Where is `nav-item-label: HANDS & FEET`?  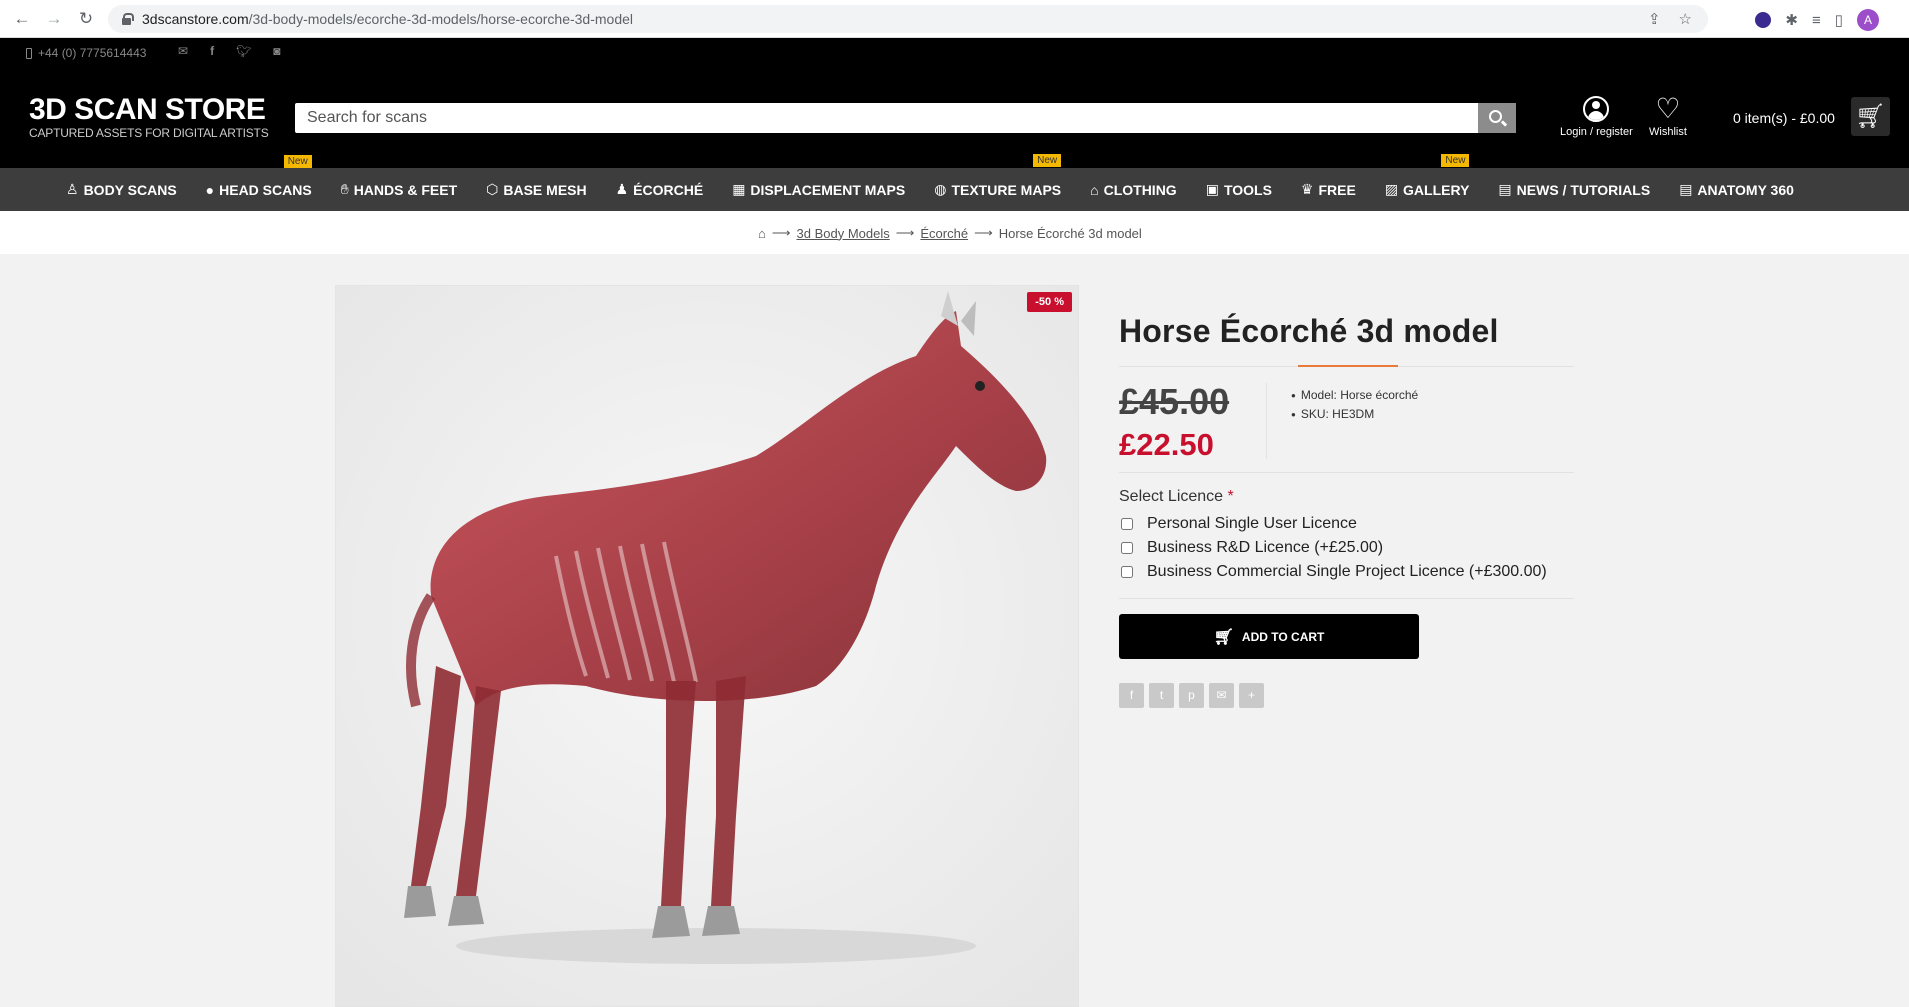 nav-item-label: HANDS & FEET is located at coordinates (405, 189).